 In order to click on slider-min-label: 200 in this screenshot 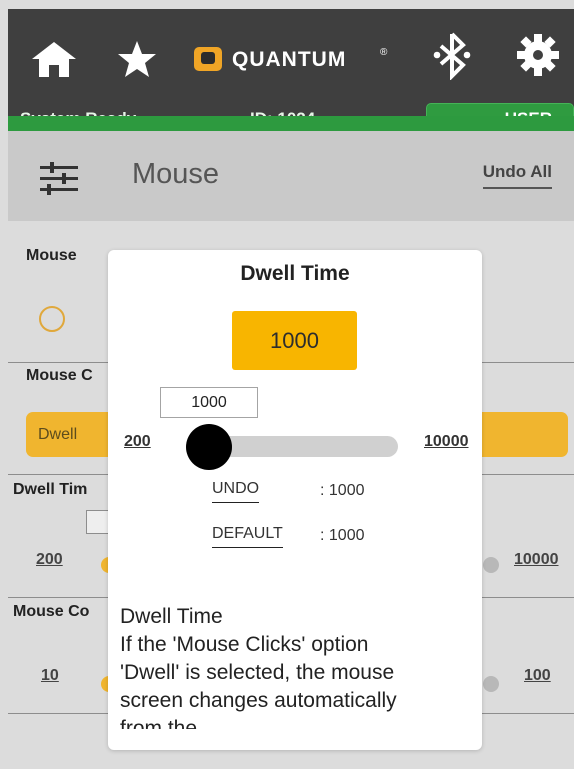, I will do `click(137, 441)`.